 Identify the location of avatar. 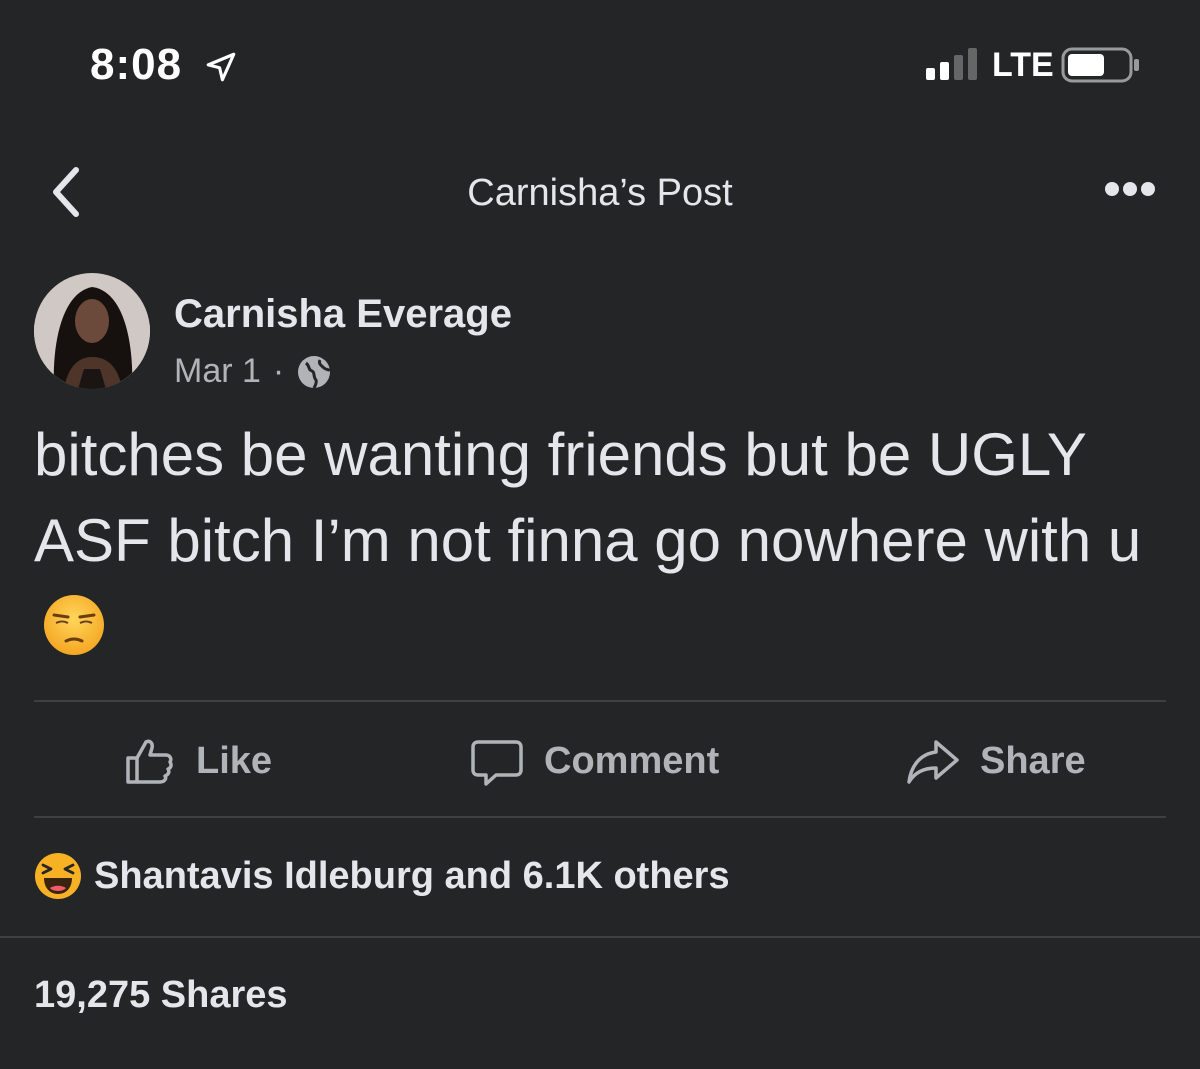
(92, 331).